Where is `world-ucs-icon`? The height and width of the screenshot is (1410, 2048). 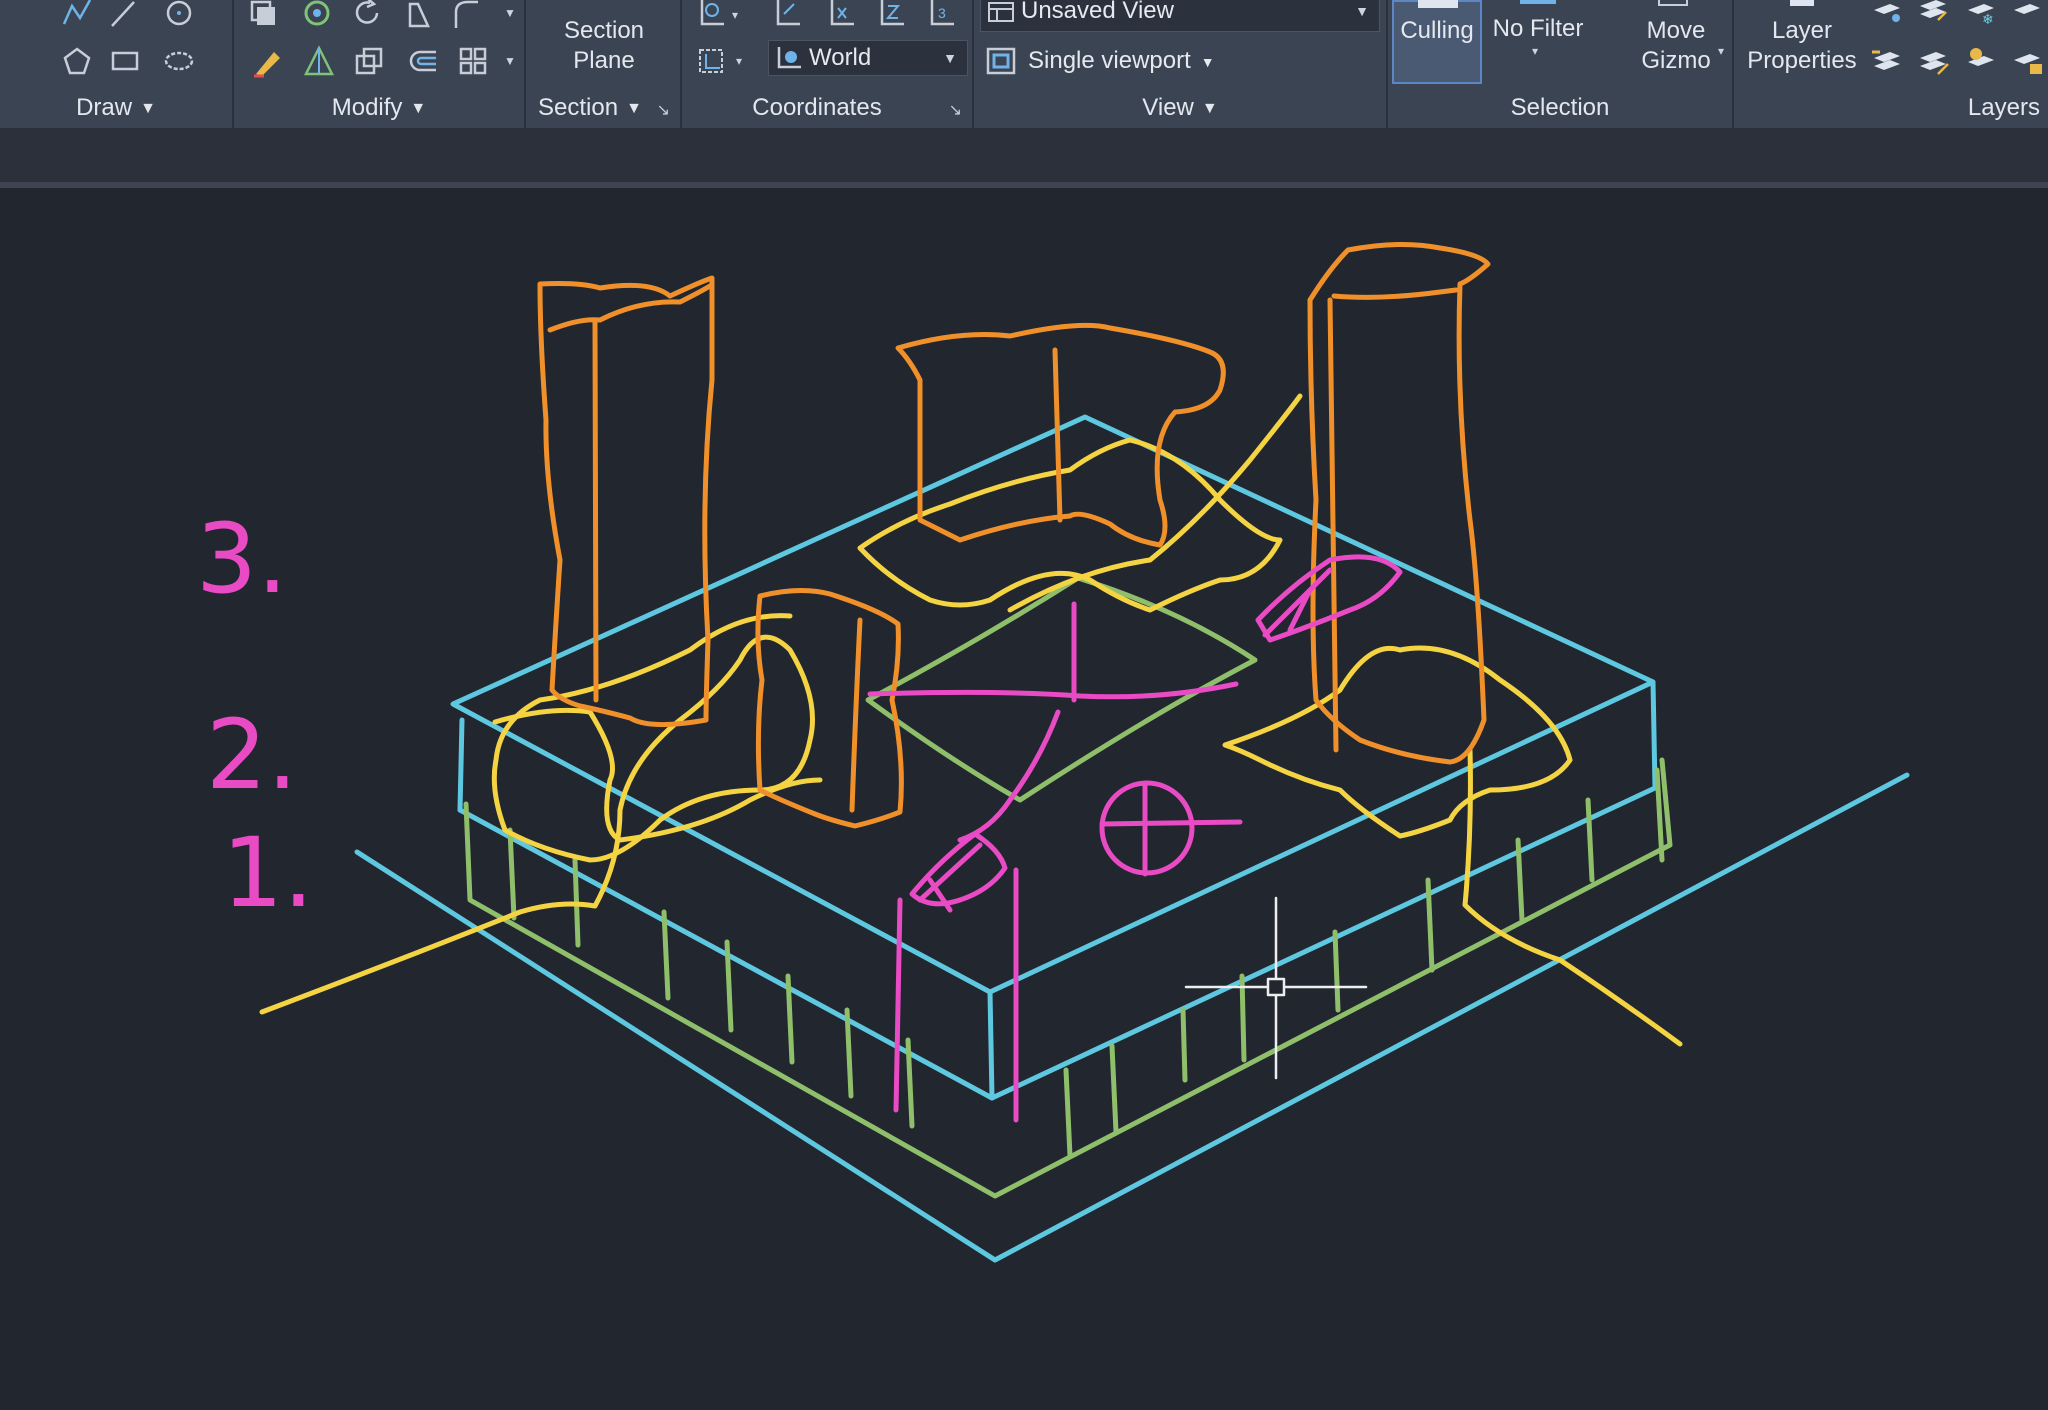 world-ucs-icon is located at coordinates (789, 58).